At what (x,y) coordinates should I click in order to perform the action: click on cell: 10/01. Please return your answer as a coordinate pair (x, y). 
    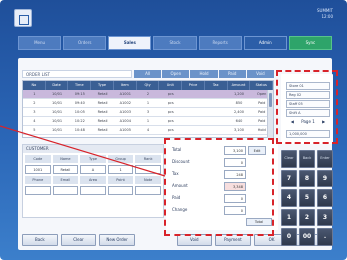
    Looking at the image, I should click on (57, 112).